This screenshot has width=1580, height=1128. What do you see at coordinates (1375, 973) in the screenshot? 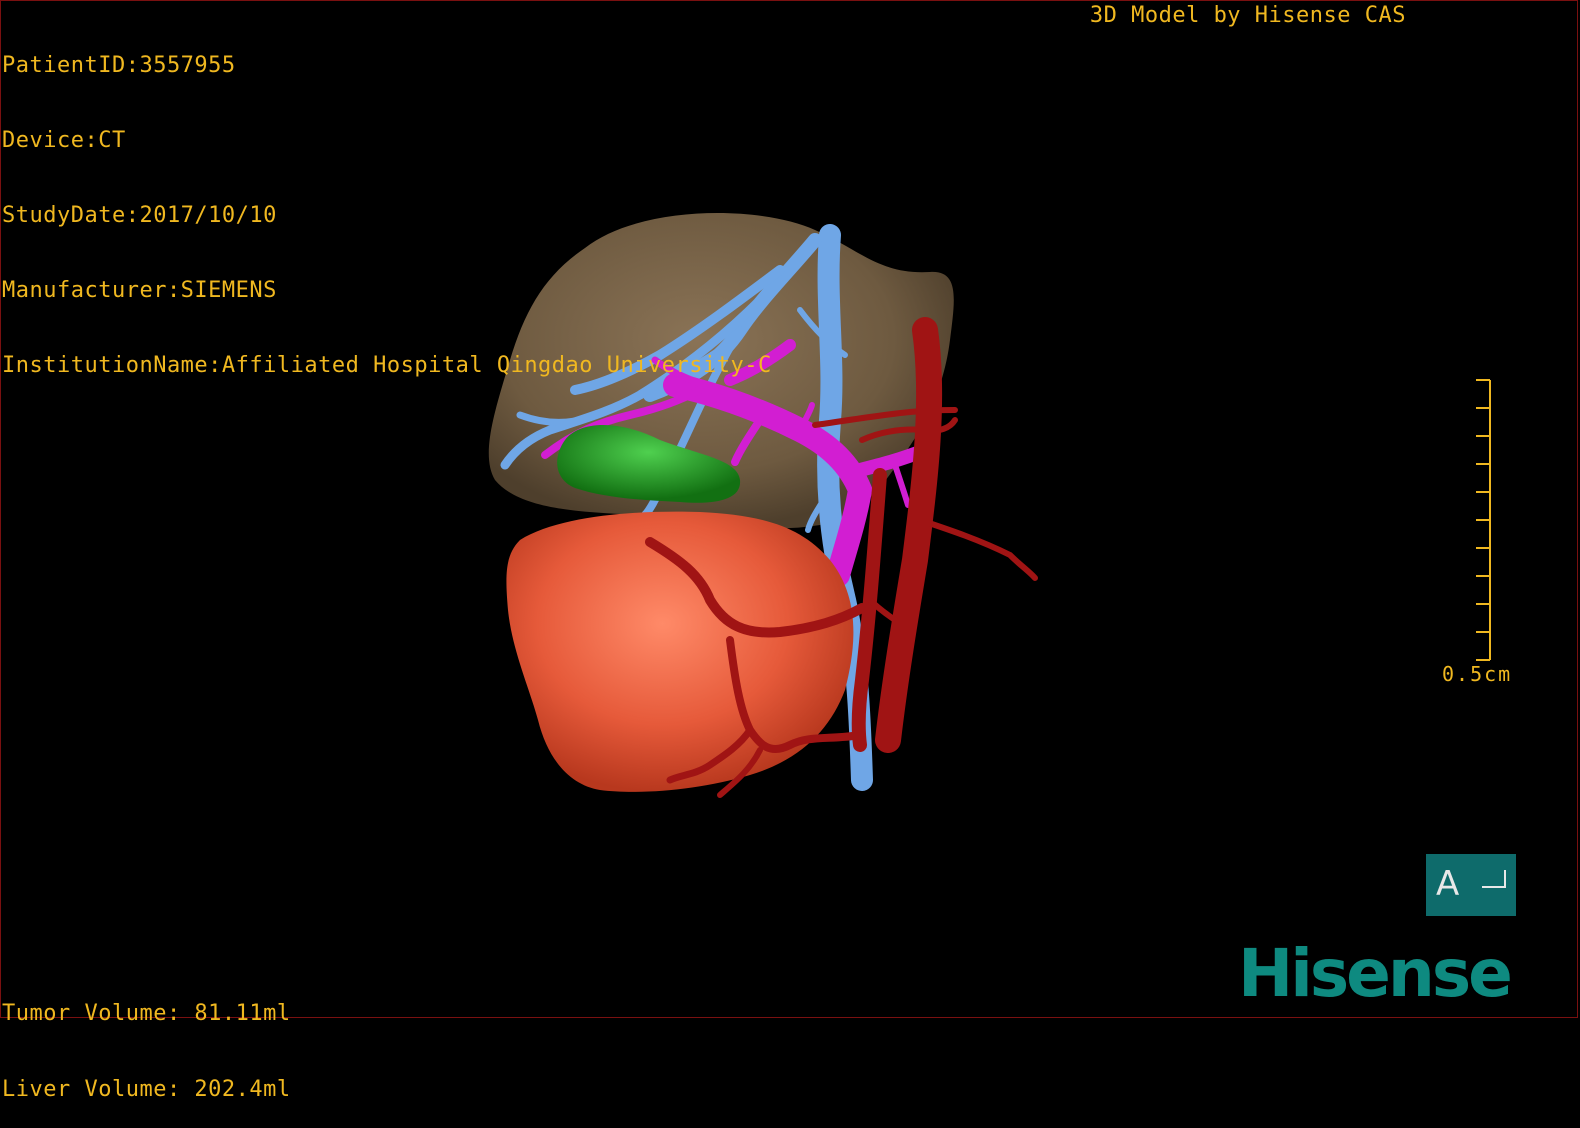
I see `hisense-logo: Hisense` at bounding box center [1375, 973].